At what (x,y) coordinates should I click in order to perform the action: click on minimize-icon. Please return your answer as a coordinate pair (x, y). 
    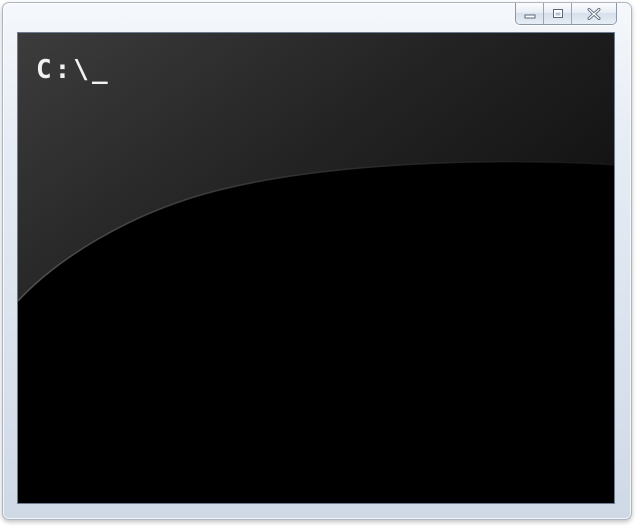
    Looking at the image, I should click on (529, 16).